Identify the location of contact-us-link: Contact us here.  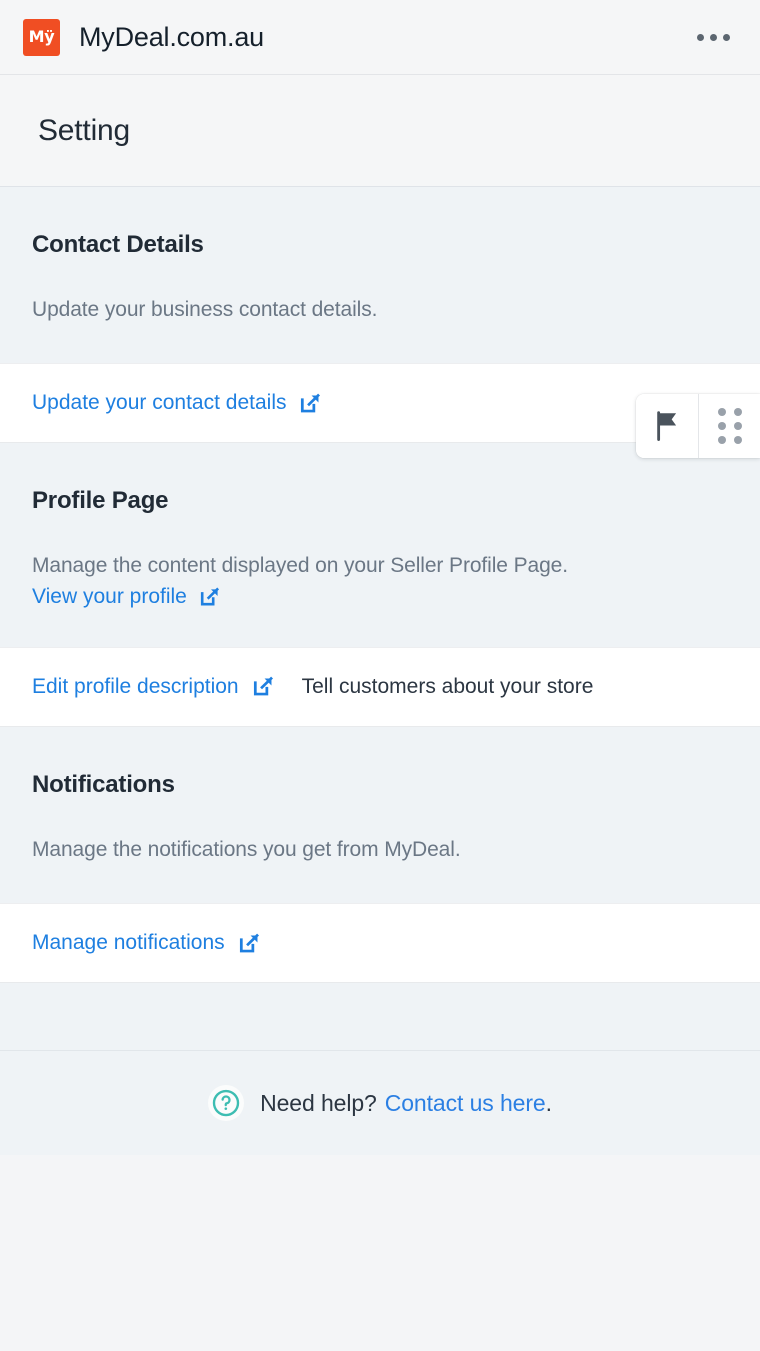
(465, 1103).